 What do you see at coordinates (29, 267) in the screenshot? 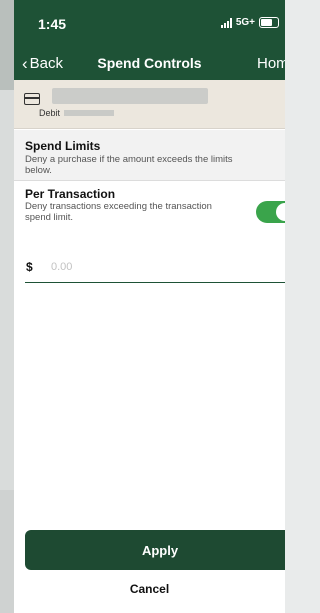
I see `currency-symbol: $` at bounding box center [29, 267].